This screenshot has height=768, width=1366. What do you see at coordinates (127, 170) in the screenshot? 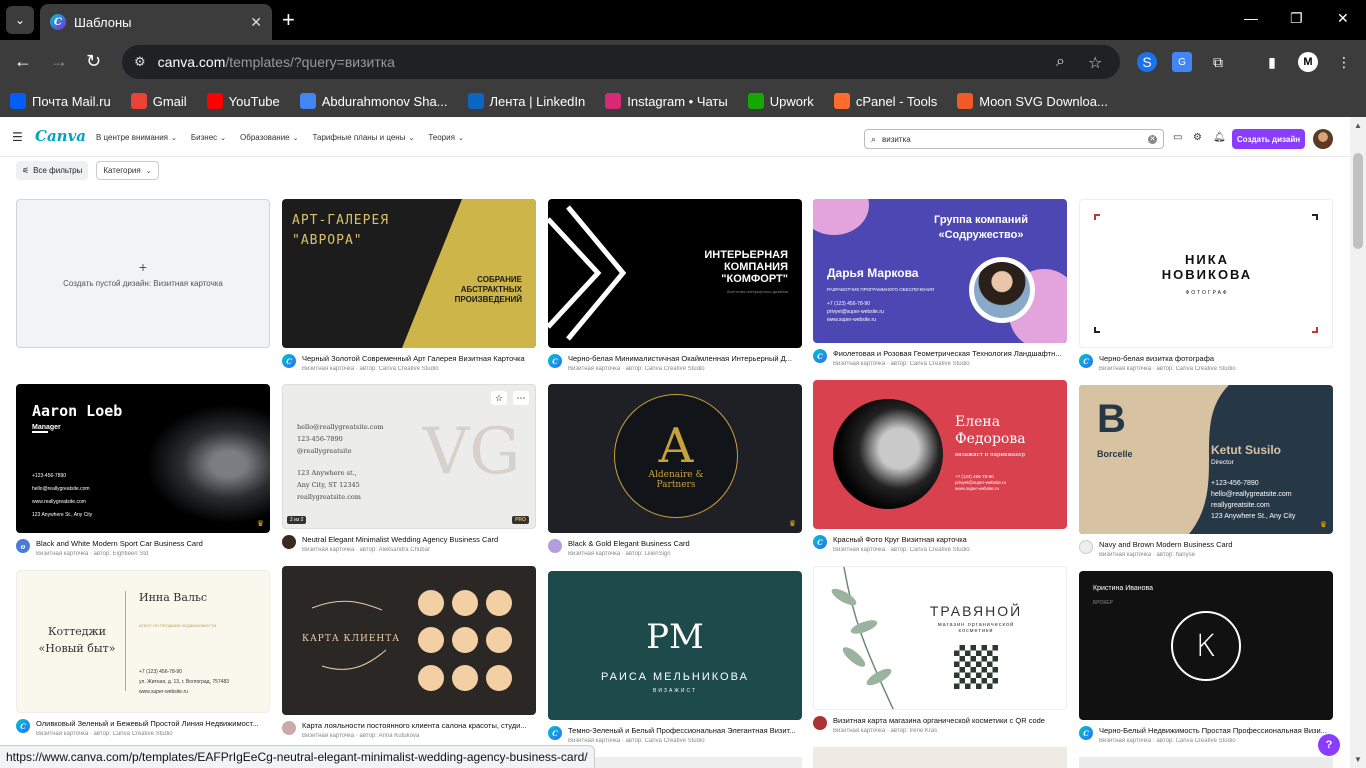
I see `category-dropdown: Категория ⌄` at bounding box center [127, 170].